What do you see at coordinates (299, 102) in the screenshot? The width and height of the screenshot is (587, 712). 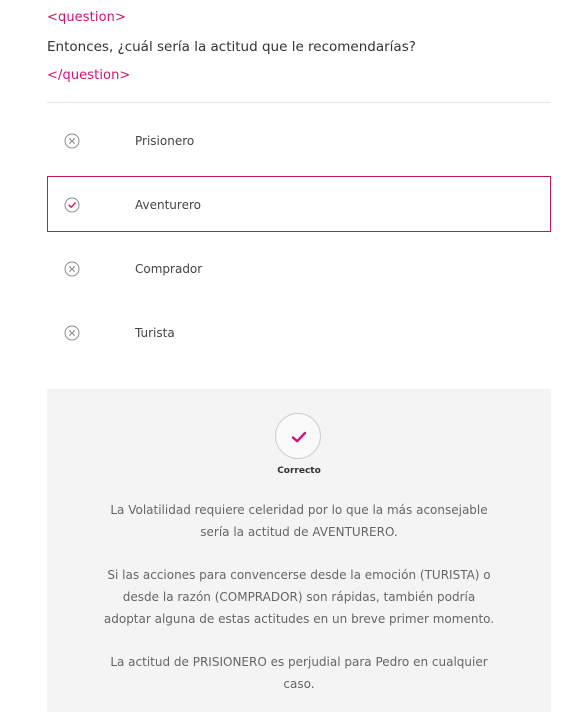 I see `divider` at bounding box center [299, 102].